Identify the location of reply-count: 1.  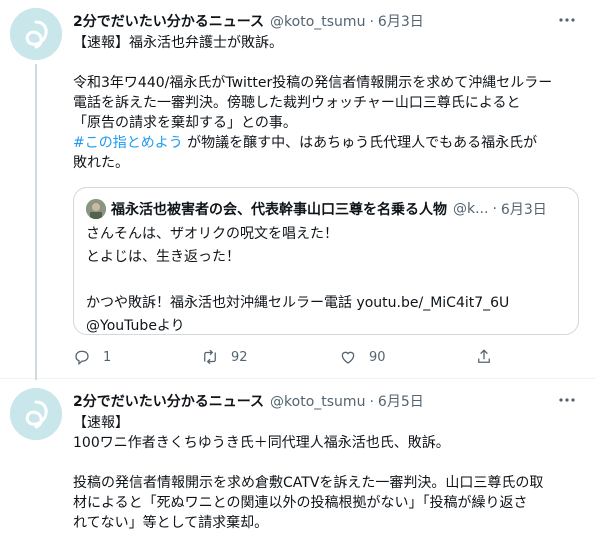
(107, 357).